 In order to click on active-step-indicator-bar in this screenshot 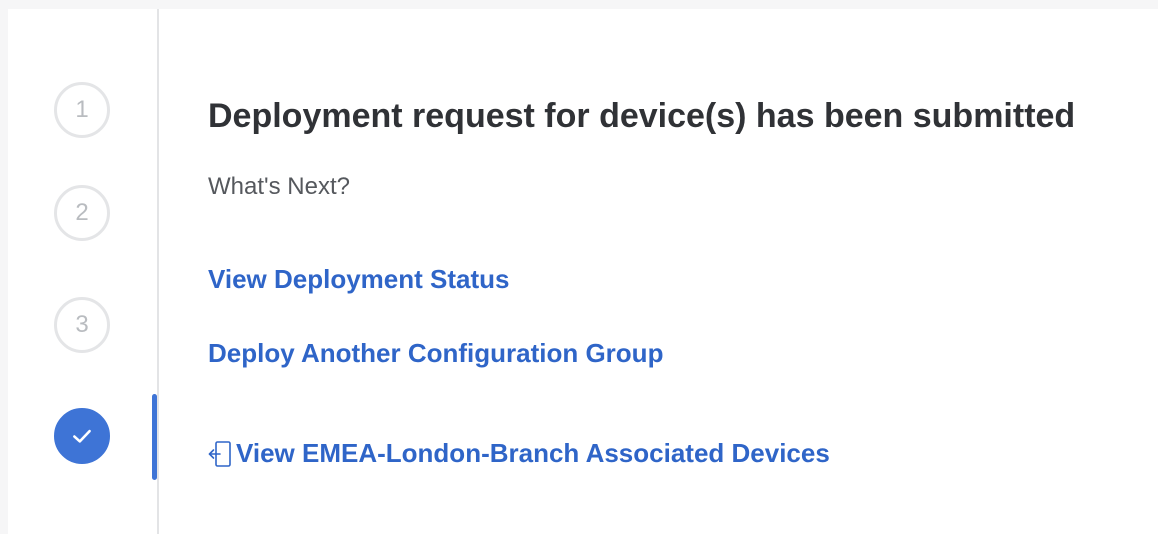, I will do `click(154, 437)`.